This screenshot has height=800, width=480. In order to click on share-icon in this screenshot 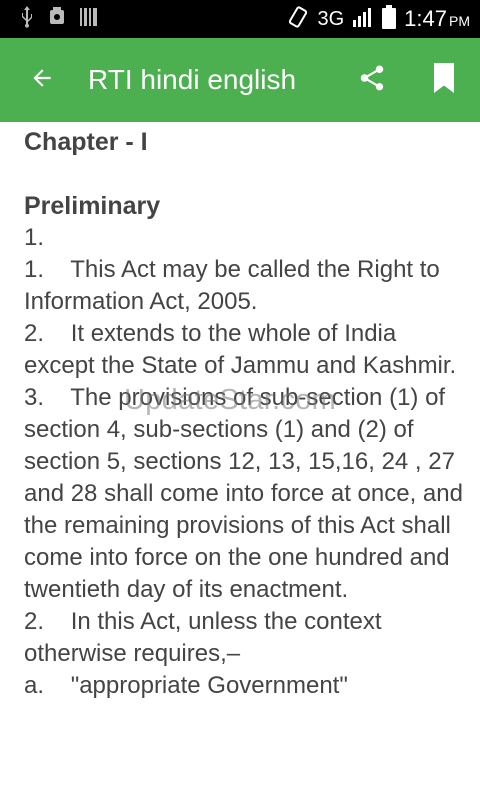, I will do `click(372, 80)`.